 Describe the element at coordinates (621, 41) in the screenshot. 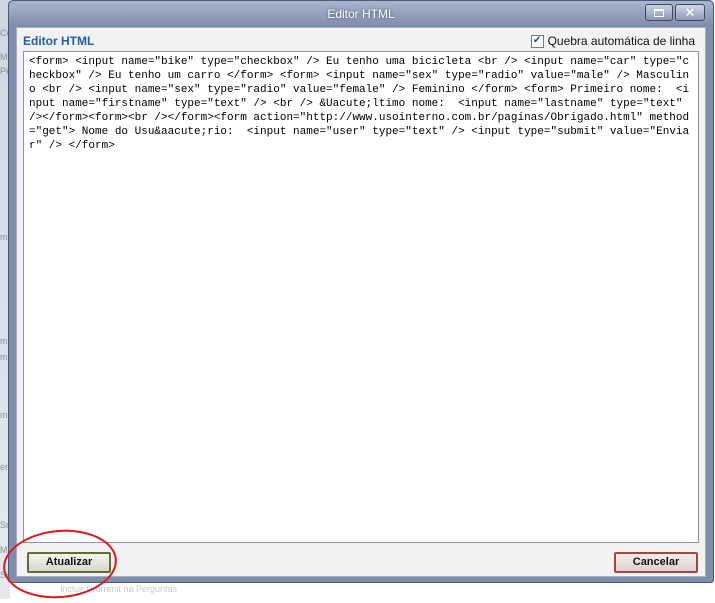

I see `word-wrap-label: Quebra automática de linha` at that location.